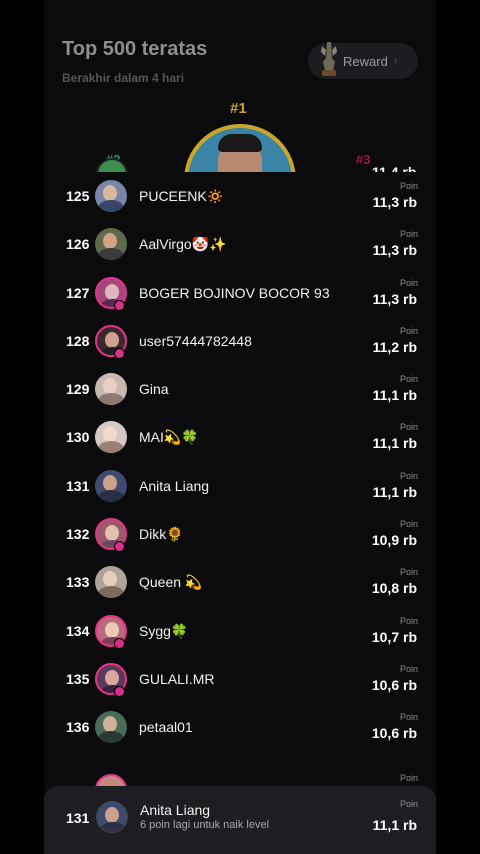  Describe the element at coordinates (78, 485) in the screenshot. I see `rank-number: 131` at that location.